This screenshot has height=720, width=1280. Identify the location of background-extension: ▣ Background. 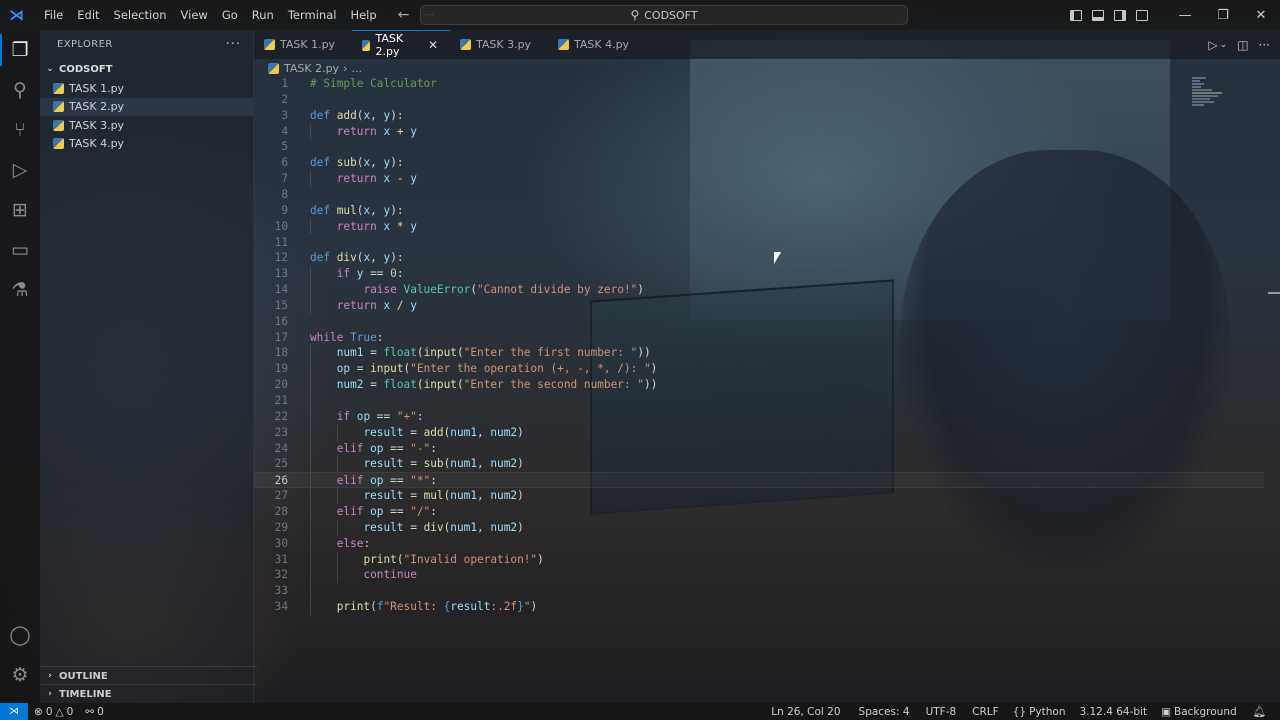
(1201, 712).